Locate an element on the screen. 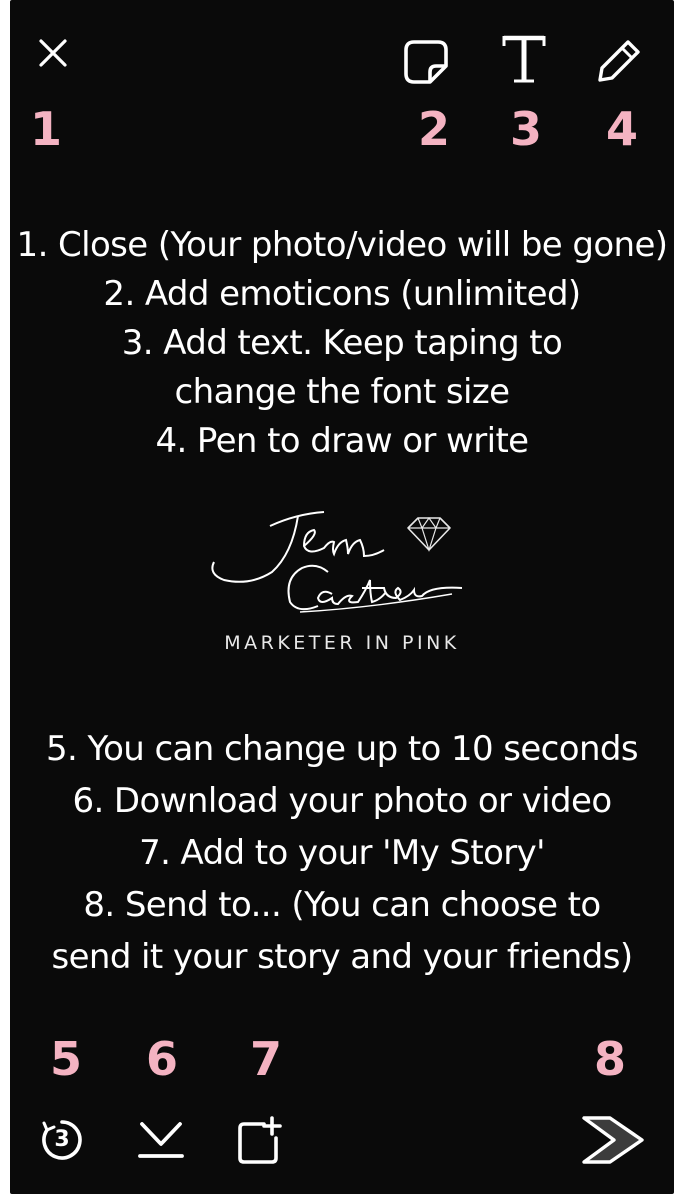  instruction-line: 1. Close (Your photo/video will be gone) is located at coordinates (342, 245).